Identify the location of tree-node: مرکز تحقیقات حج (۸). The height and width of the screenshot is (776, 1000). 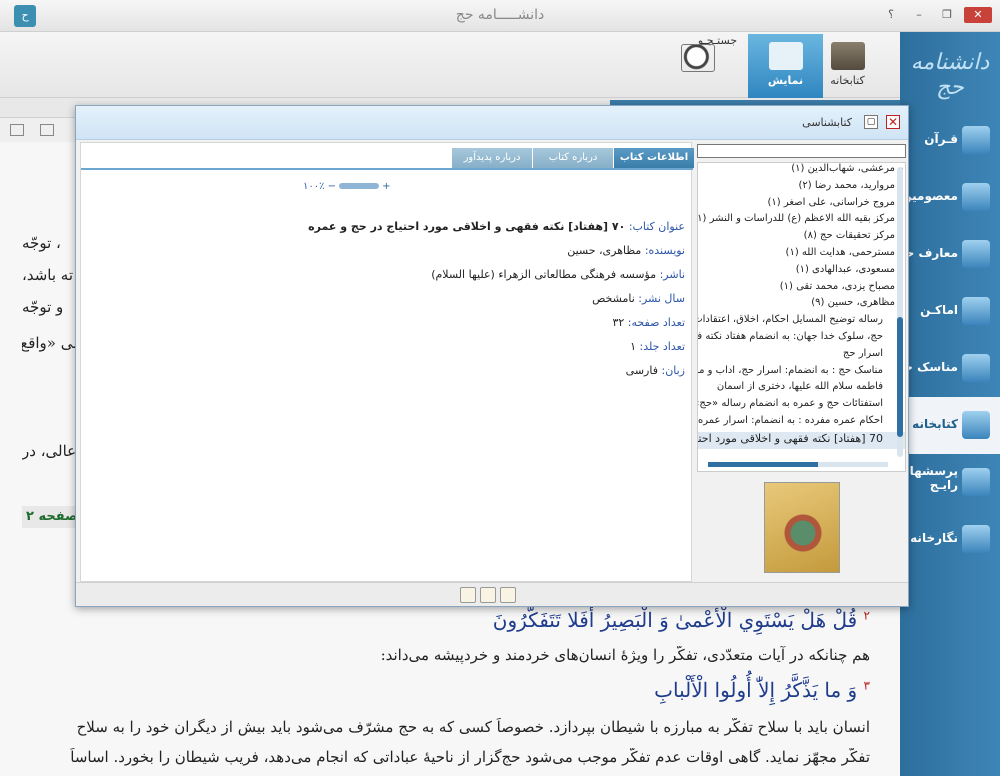
(801, 238).